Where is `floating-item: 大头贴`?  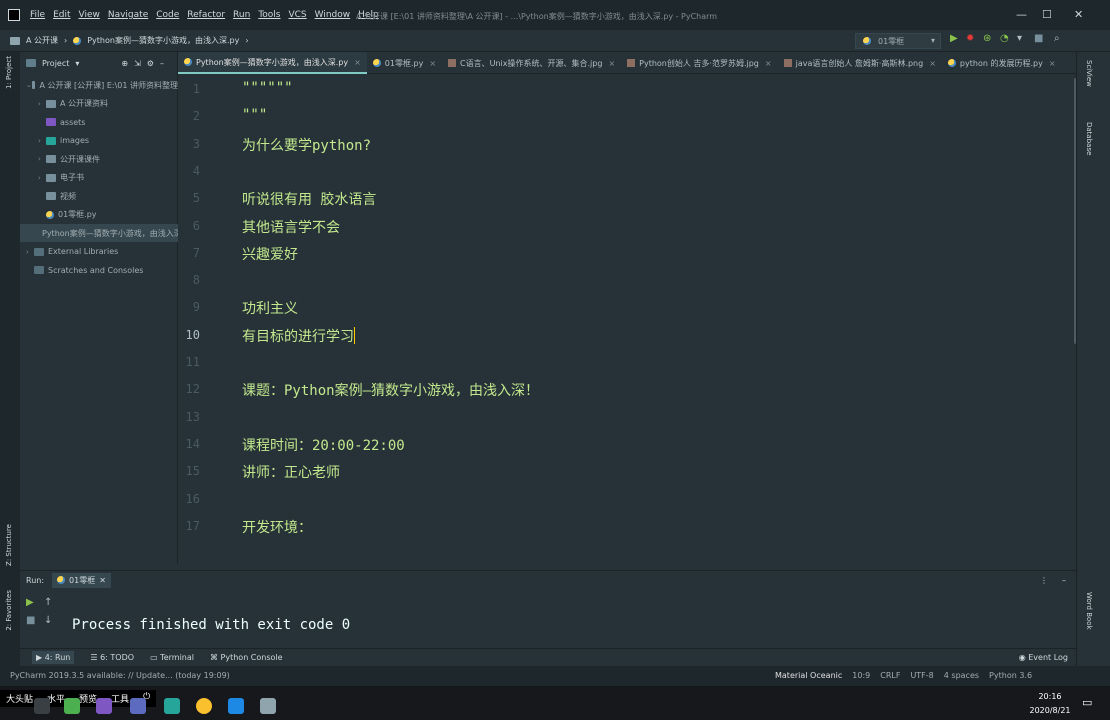 floating-item: 大头贴 is located at coordinates (19, 698).